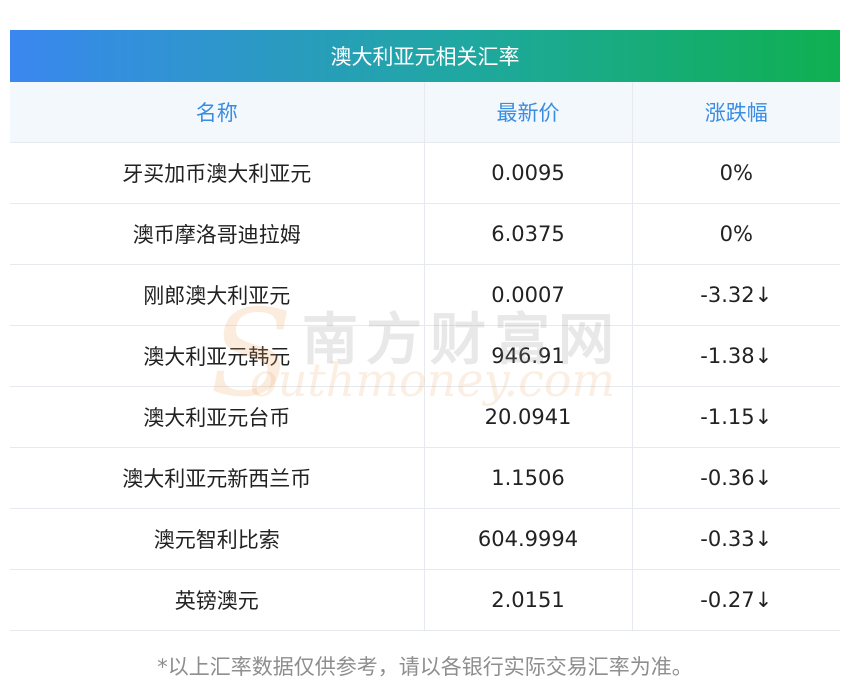 The width and height of the screenshot is (850, 697). I want to click on panel-title: 澳大利亚元相关汇率, so click(425, 56).